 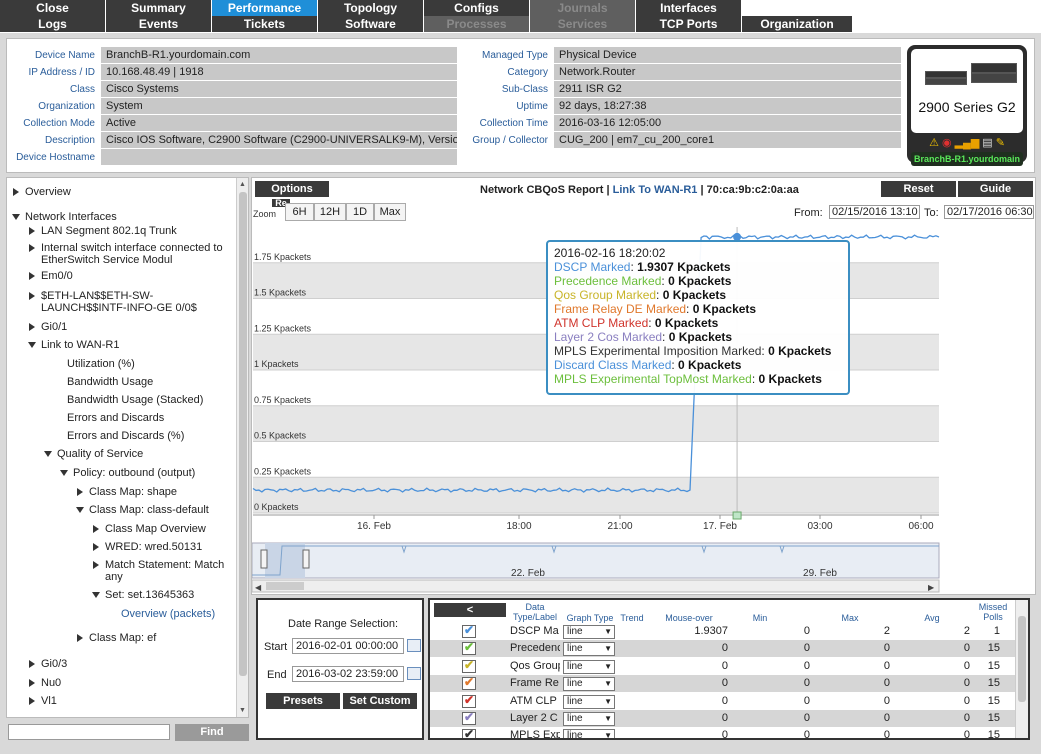 What do you see at coordinates (285, 586) in the screenshot?
I see `chart-h-scroll-thumb` at bounding box center [285, 586].